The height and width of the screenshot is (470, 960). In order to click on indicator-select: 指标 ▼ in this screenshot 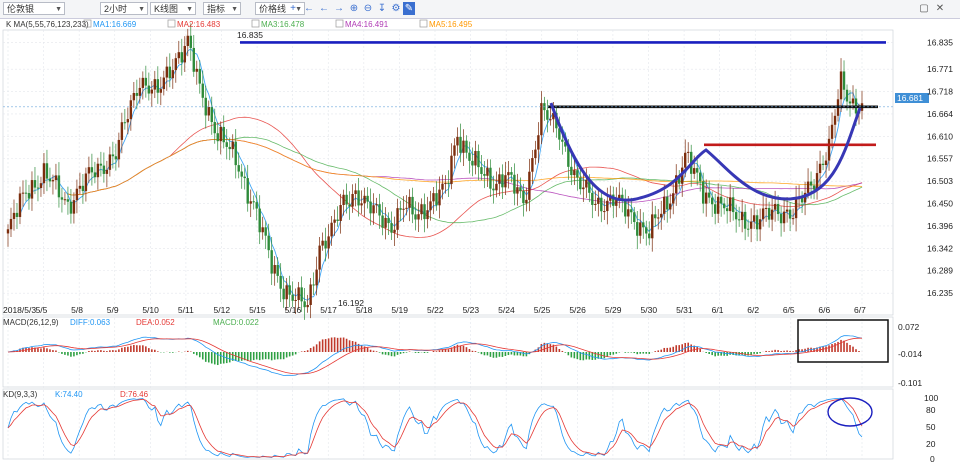, I will do `click(222, 8)`.